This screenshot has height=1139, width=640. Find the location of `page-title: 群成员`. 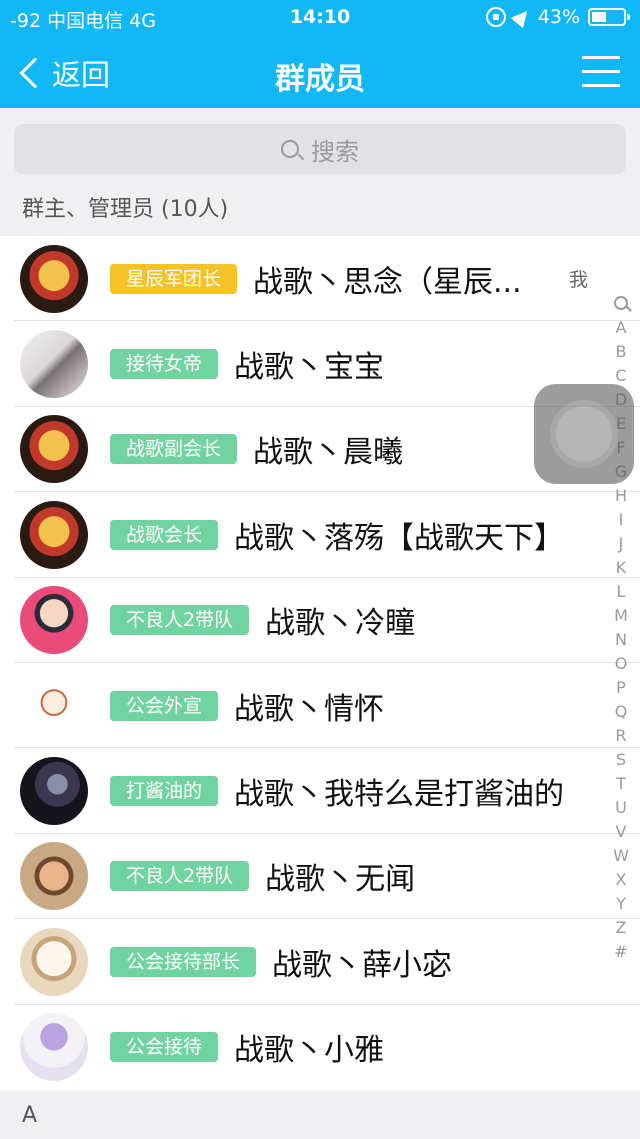

page-title: 群成员 is located at coordinates (320, 79).